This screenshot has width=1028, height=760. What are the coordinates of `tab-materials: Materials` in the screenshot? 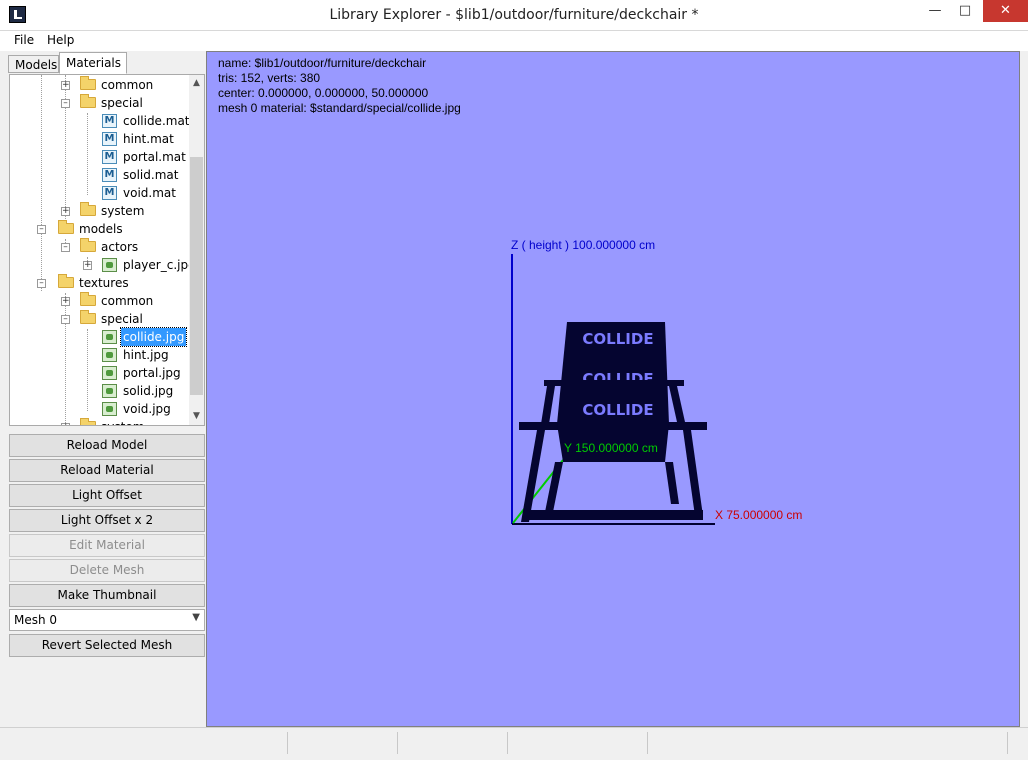 It's located at (93, 63).